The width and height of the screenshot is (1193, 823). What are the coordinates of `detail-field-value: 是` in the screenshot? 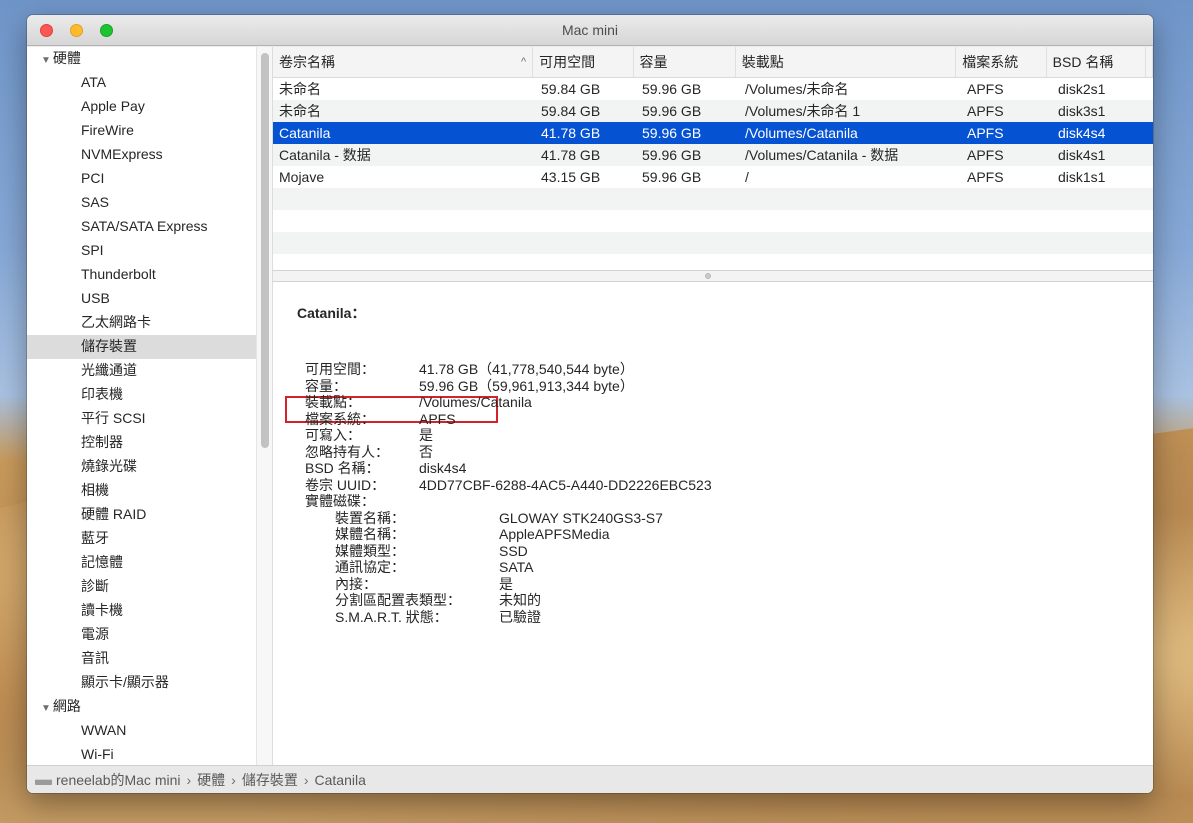 It's located at (426, 435).